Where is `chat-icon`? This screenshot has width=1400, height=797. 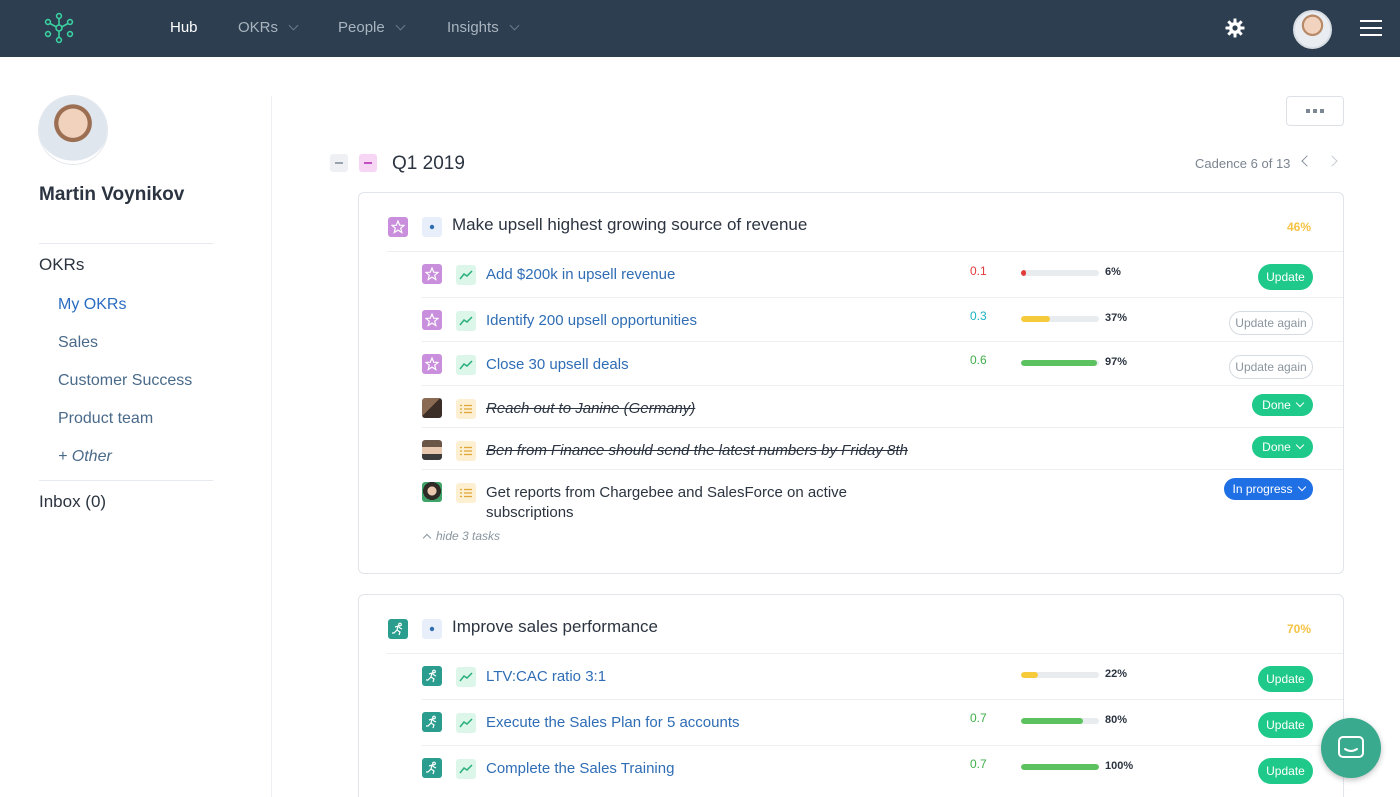
chat-icon is located at coordinates (1351, 747).